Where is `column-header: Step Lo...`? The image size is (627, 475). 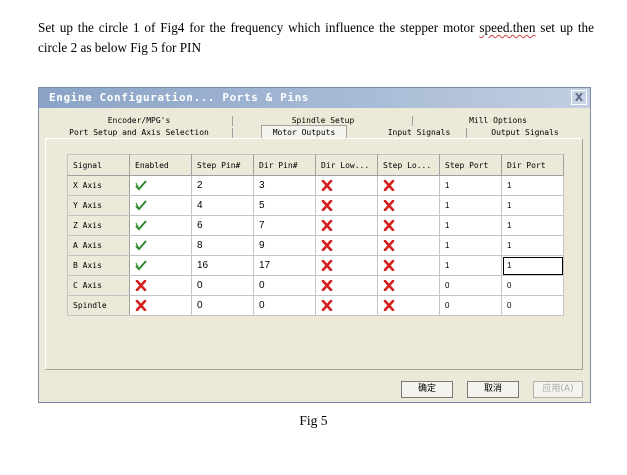 column-header: Step Lo... is located at coordinates (408, 165).